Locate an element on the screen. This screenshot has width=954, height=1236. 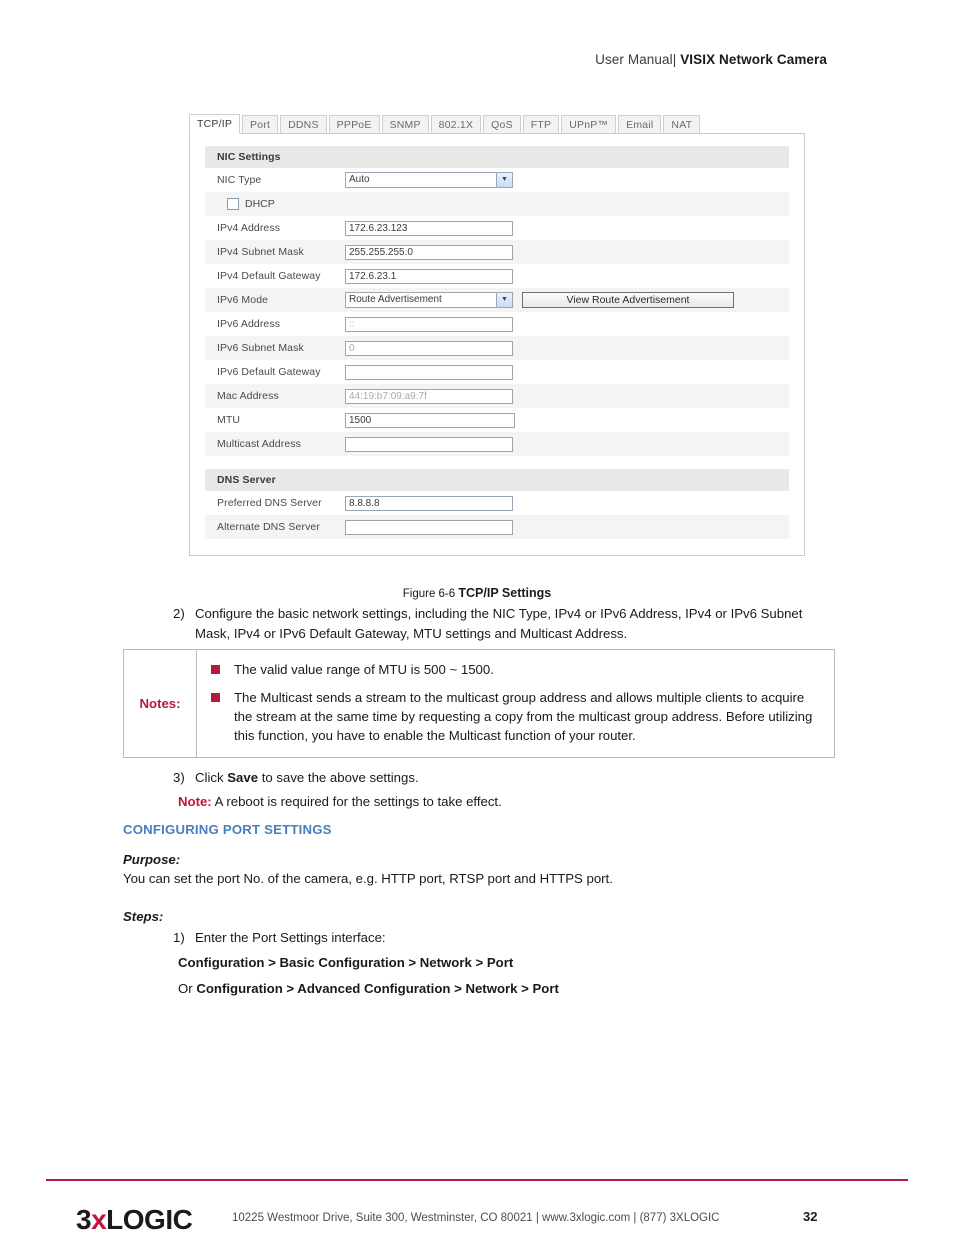
row-ipv4-default-gateway: IPv4 Default Gateway 172.6.23.1 is located at coordinates (497, 276).